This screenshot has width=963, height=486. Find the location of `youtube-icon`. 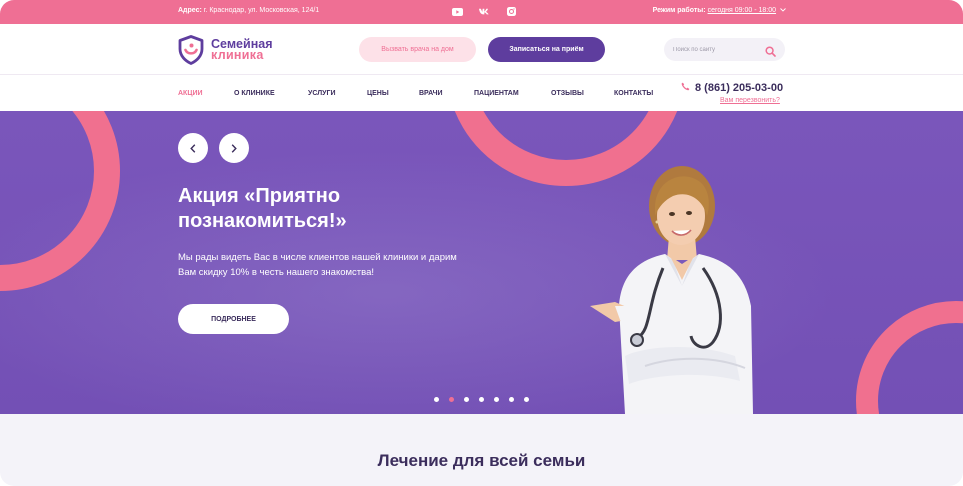

youtube-icon is located at coordinates (457, 11).